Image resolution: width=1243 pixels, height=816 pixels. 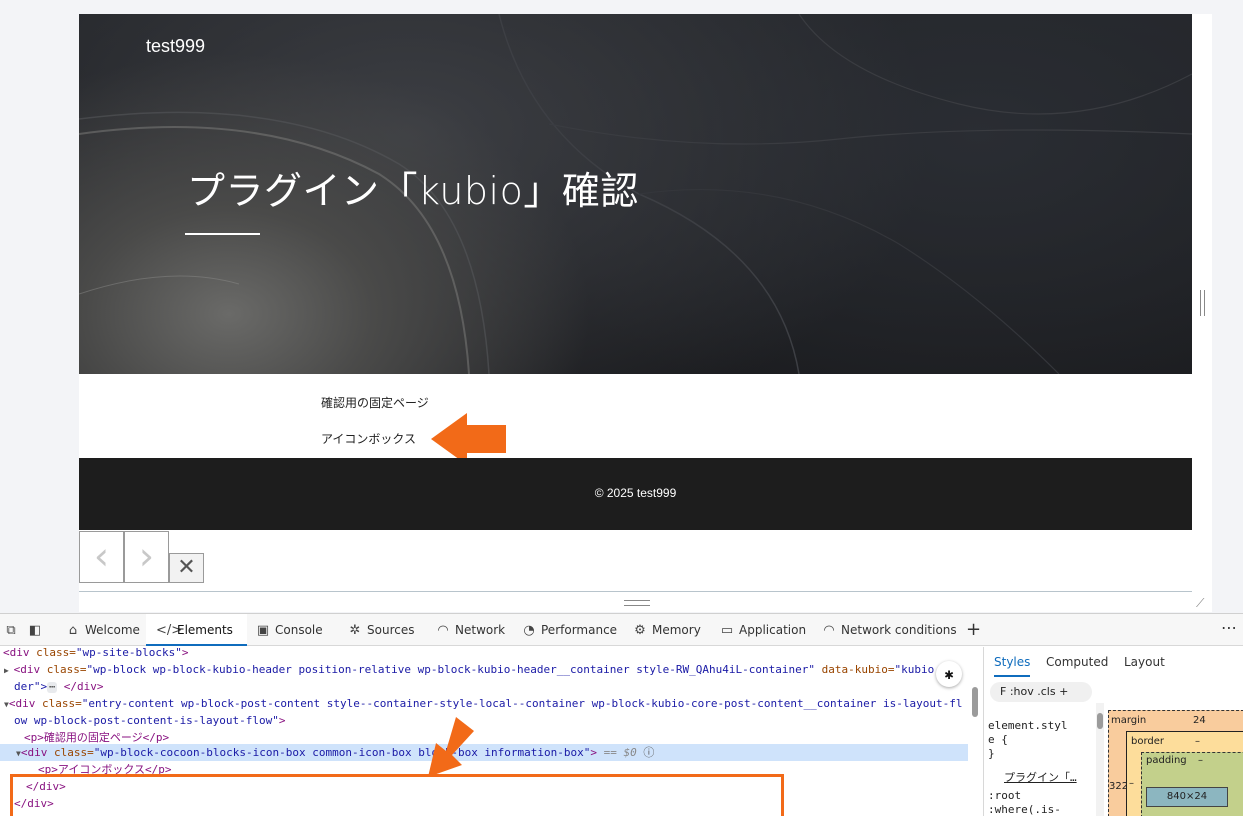 I want to click on tab-welcome: ⌂ Welcome, so click(x=102, y=630).